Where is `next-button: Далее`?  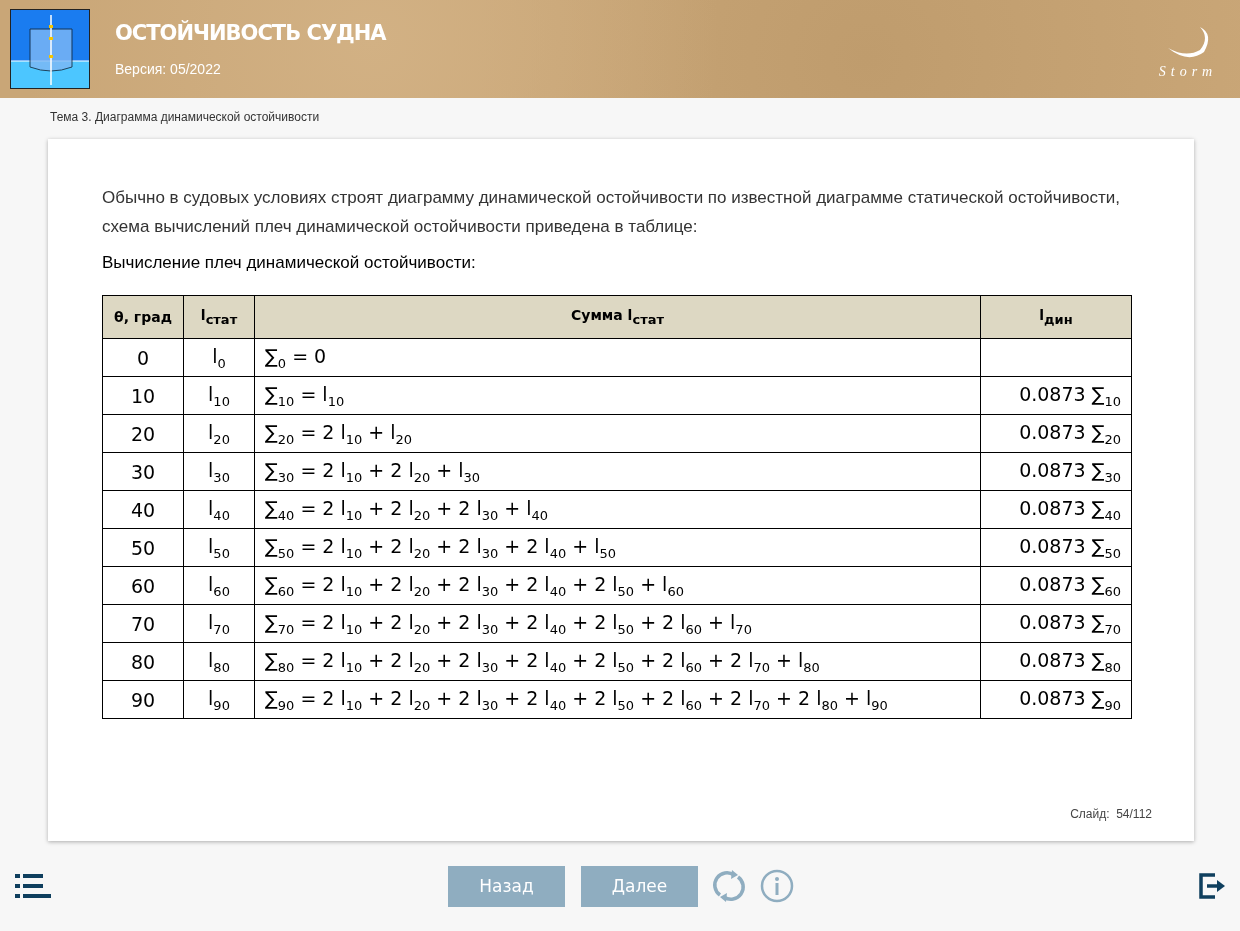 next-button: Далее is located at coordinates (639, 886).